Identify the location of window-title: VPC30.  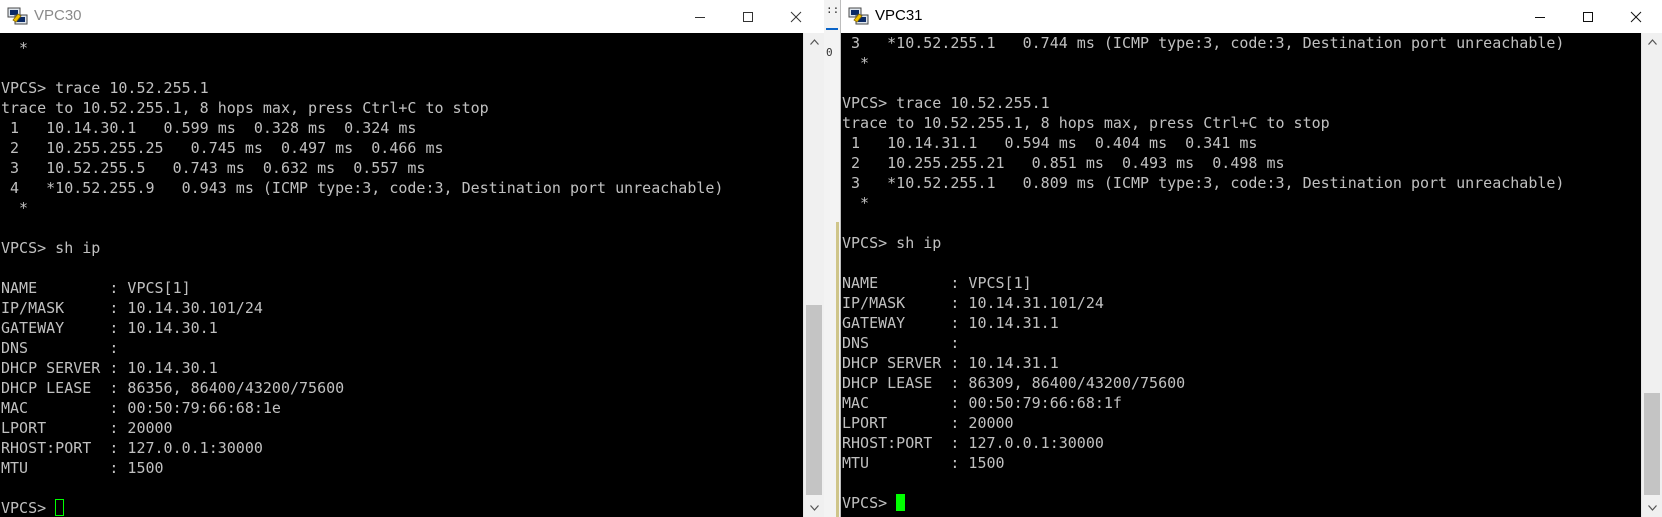
(58, 15).